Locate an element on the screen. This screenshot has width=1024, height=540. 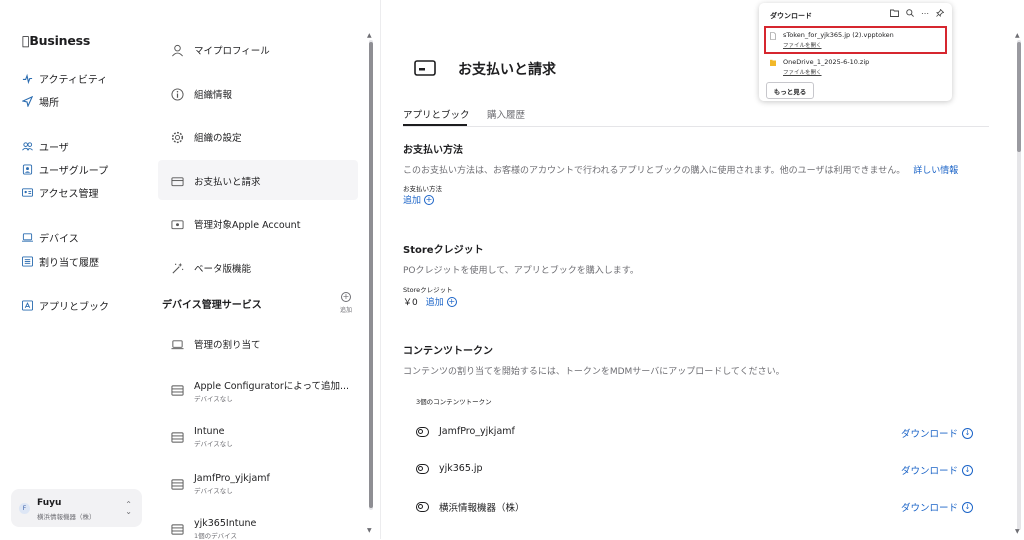
laptop-icon is located at coordinates (27, 237).